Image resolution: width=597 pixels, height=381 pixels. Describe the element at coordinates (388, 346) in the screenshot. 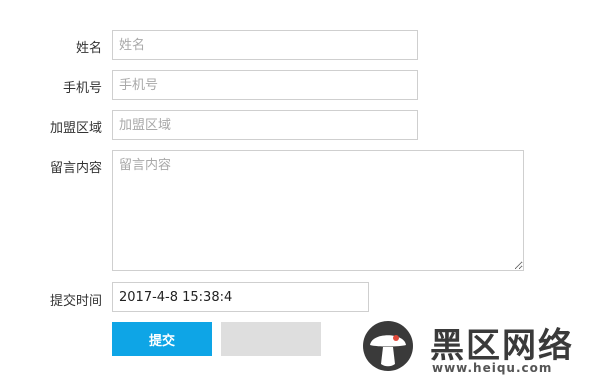

I see `mushroom-logo-icon` at that location.